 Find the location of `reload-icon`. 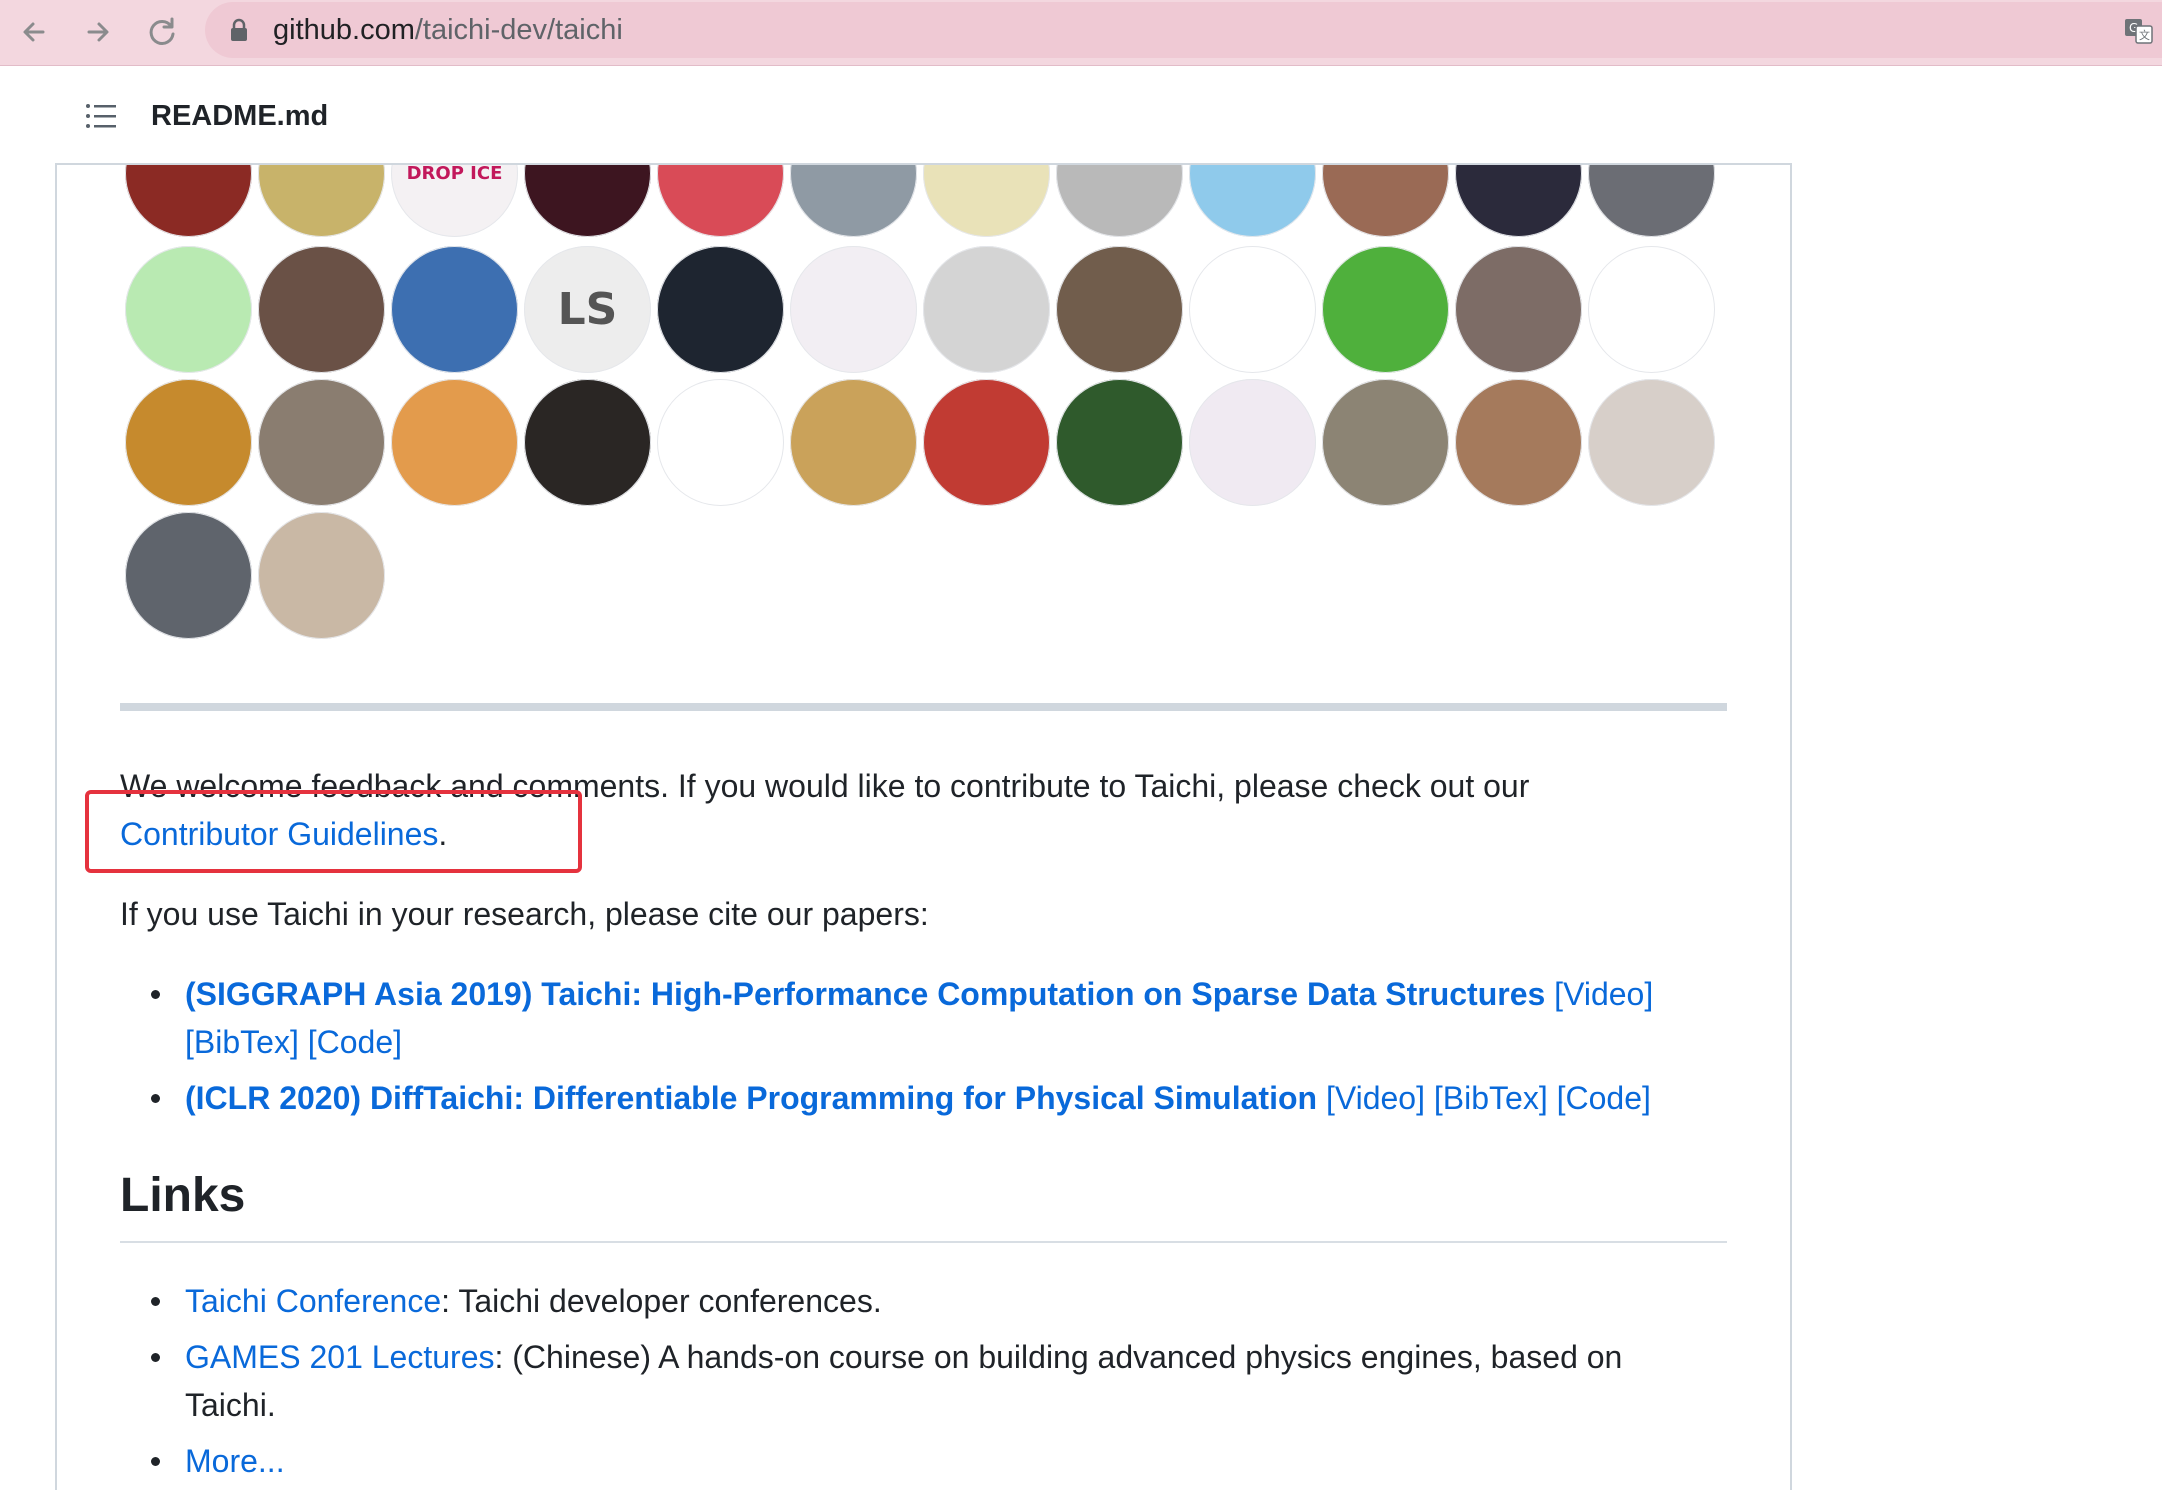

reload-icon is located at coordinates (162, 32).